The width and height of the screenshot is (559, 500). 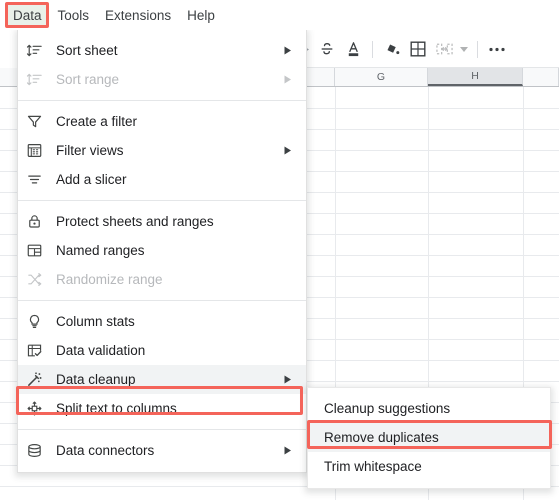 What do you see at coordinates (381, 437) in the screenshot?
I see `submenu-item-label: Remove duplicates` at bounding box center [381, 437].